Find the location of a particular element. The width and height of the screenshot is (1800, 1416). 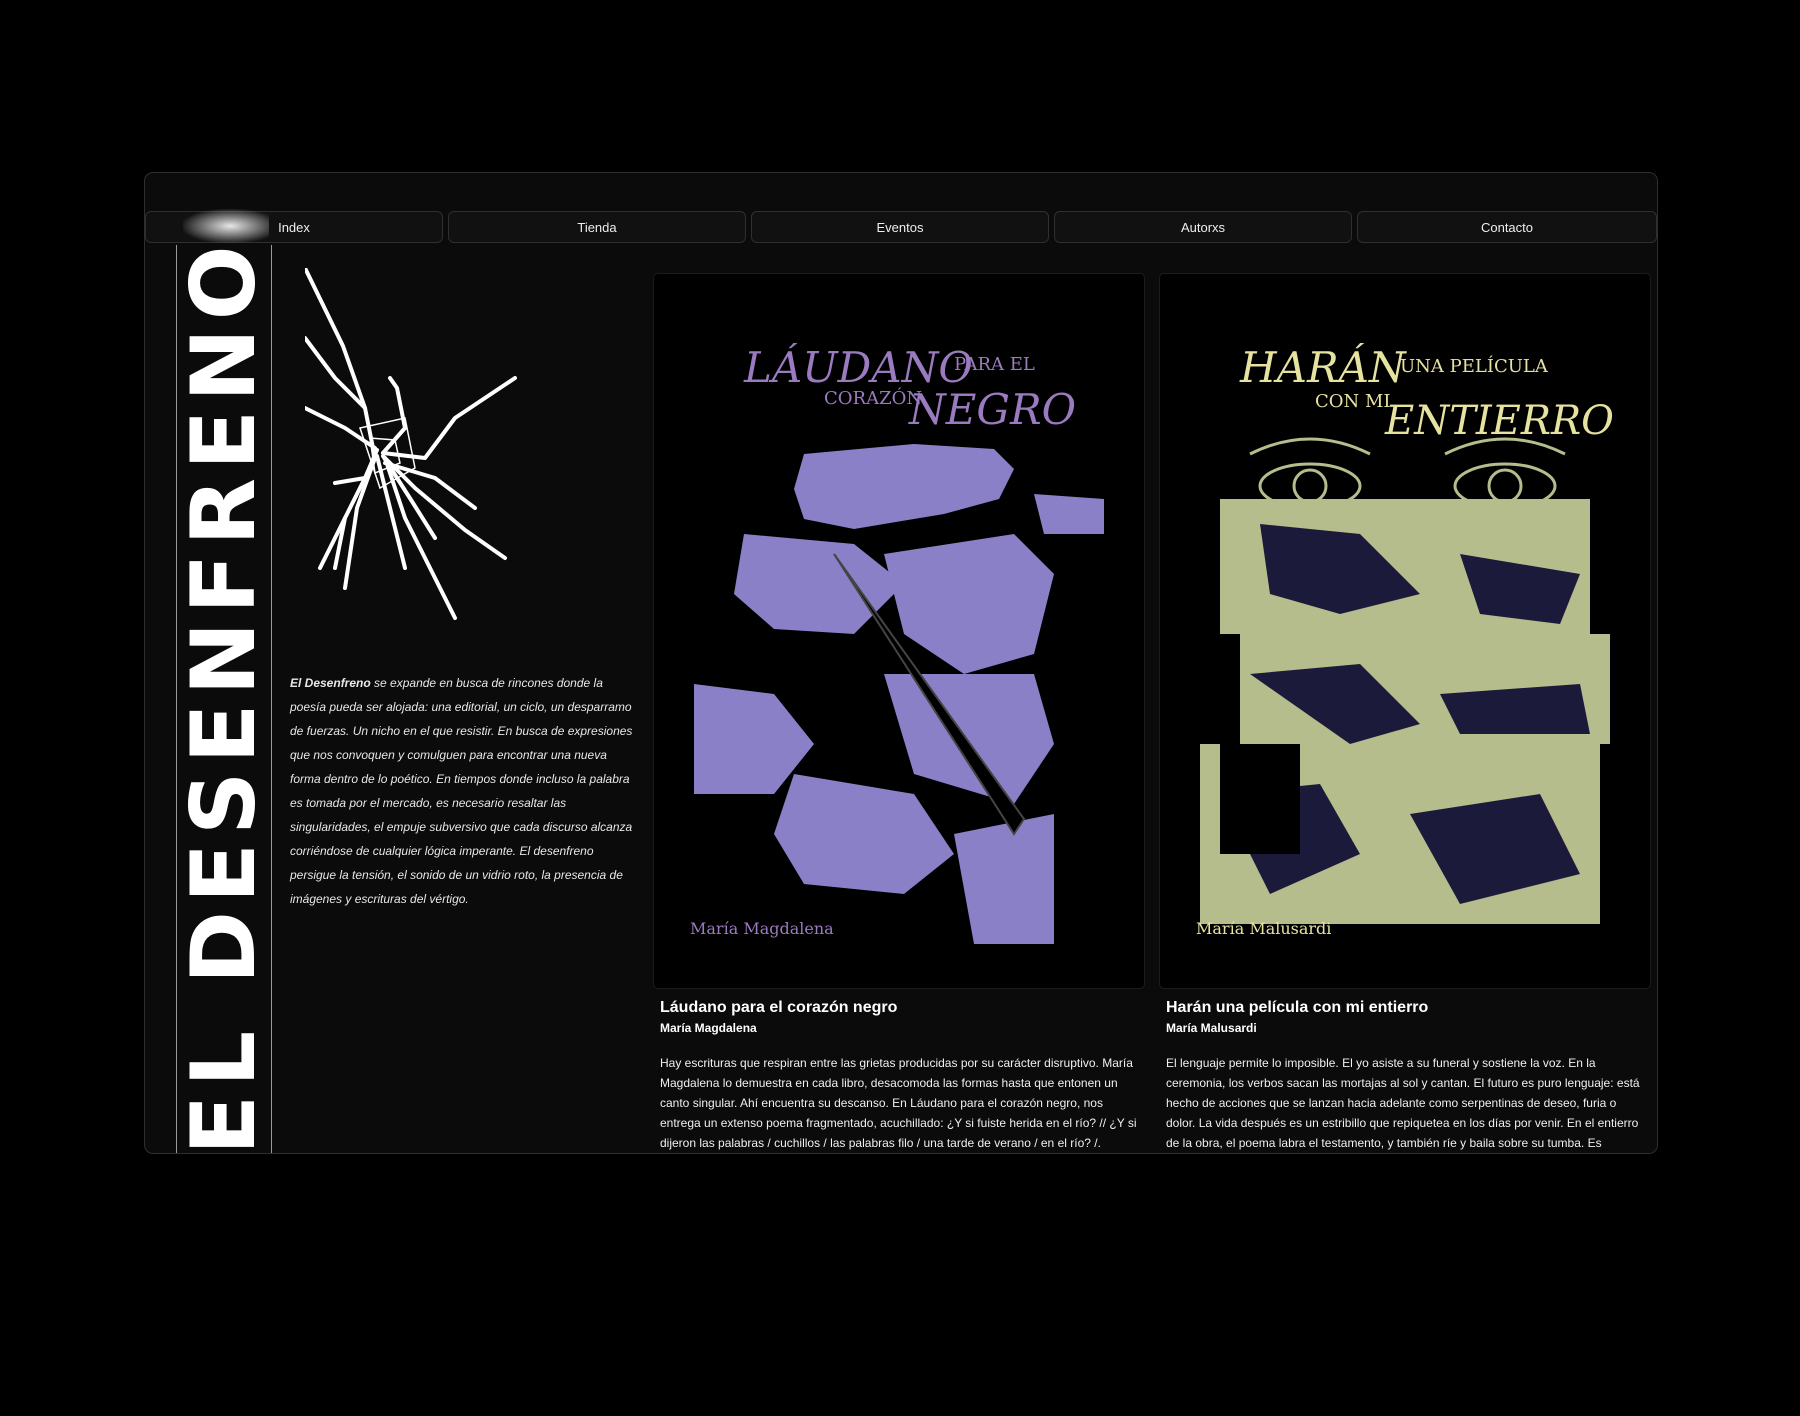

vertical-brand-text: EL DESENFRENO EL D is located at coordinates (224, 699).